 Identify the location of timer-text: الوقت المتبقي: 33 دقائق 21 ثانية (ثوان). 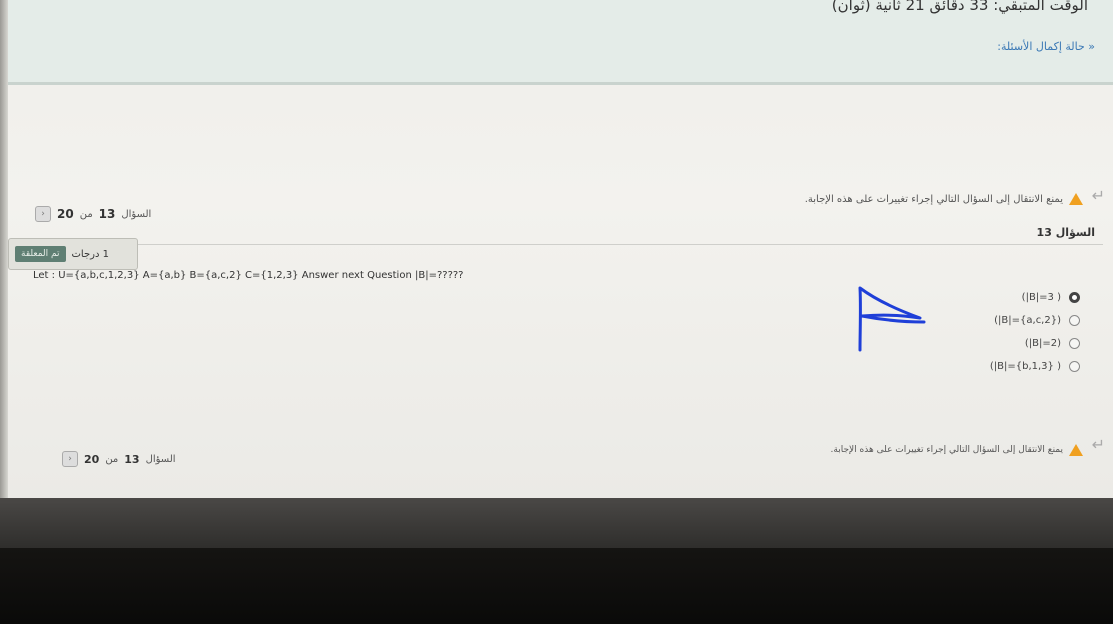
(959, 7).